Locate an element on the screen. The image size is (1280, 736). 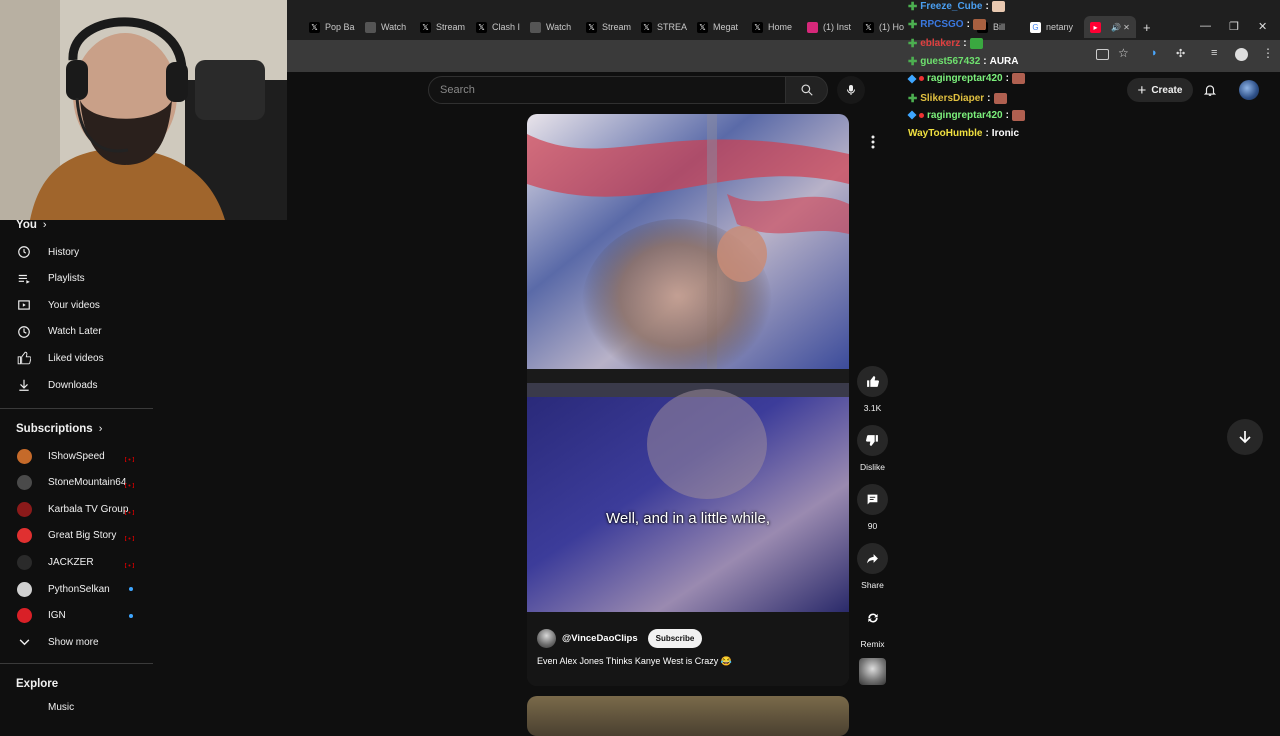
subscription-item: IGN is located at coordinates (76, 616).